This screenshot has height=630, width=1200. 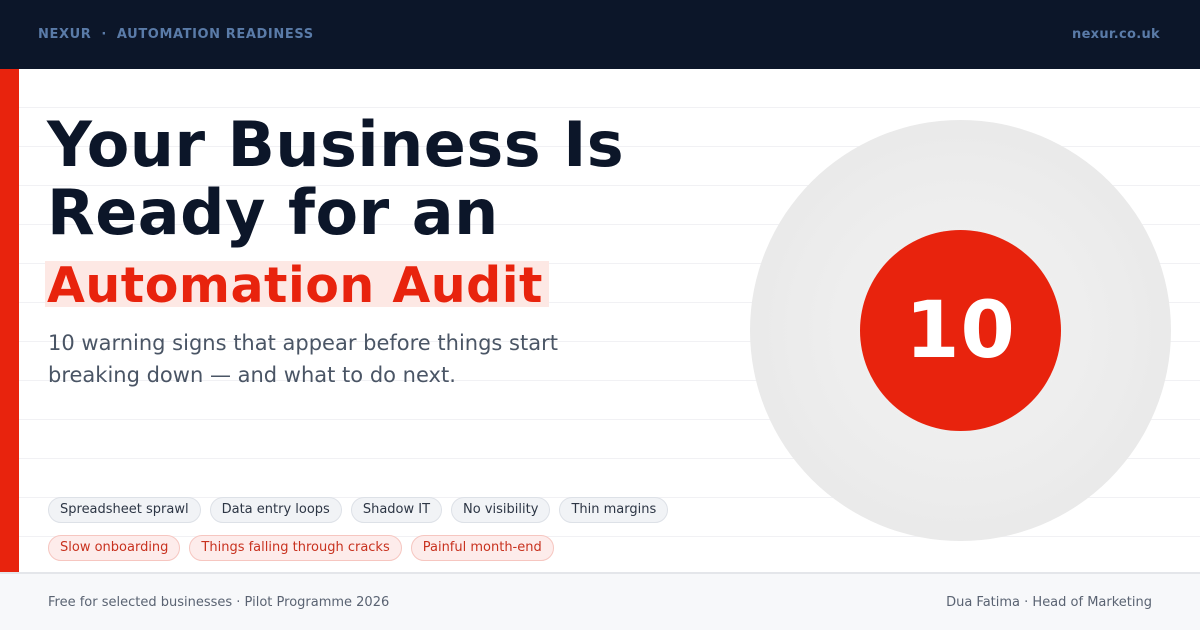 What do you see at coordinates (336, 144) in the screenshot?
I see `headline-line-1: Your Business Is` at bounding box center [336, 144].